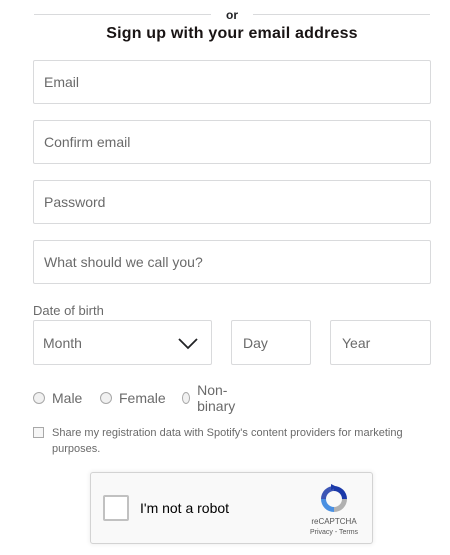 The width and height of the screenshot is (450, 555). I want to click on page-title: Sign up with your email address, so click(232, 33).